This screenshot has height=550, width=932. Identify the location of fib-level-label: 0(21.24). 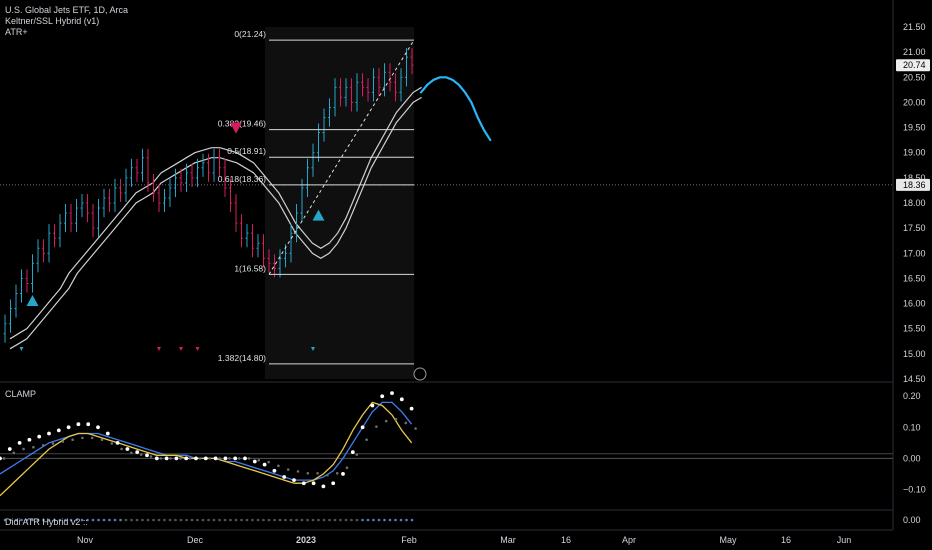
(250, 34).